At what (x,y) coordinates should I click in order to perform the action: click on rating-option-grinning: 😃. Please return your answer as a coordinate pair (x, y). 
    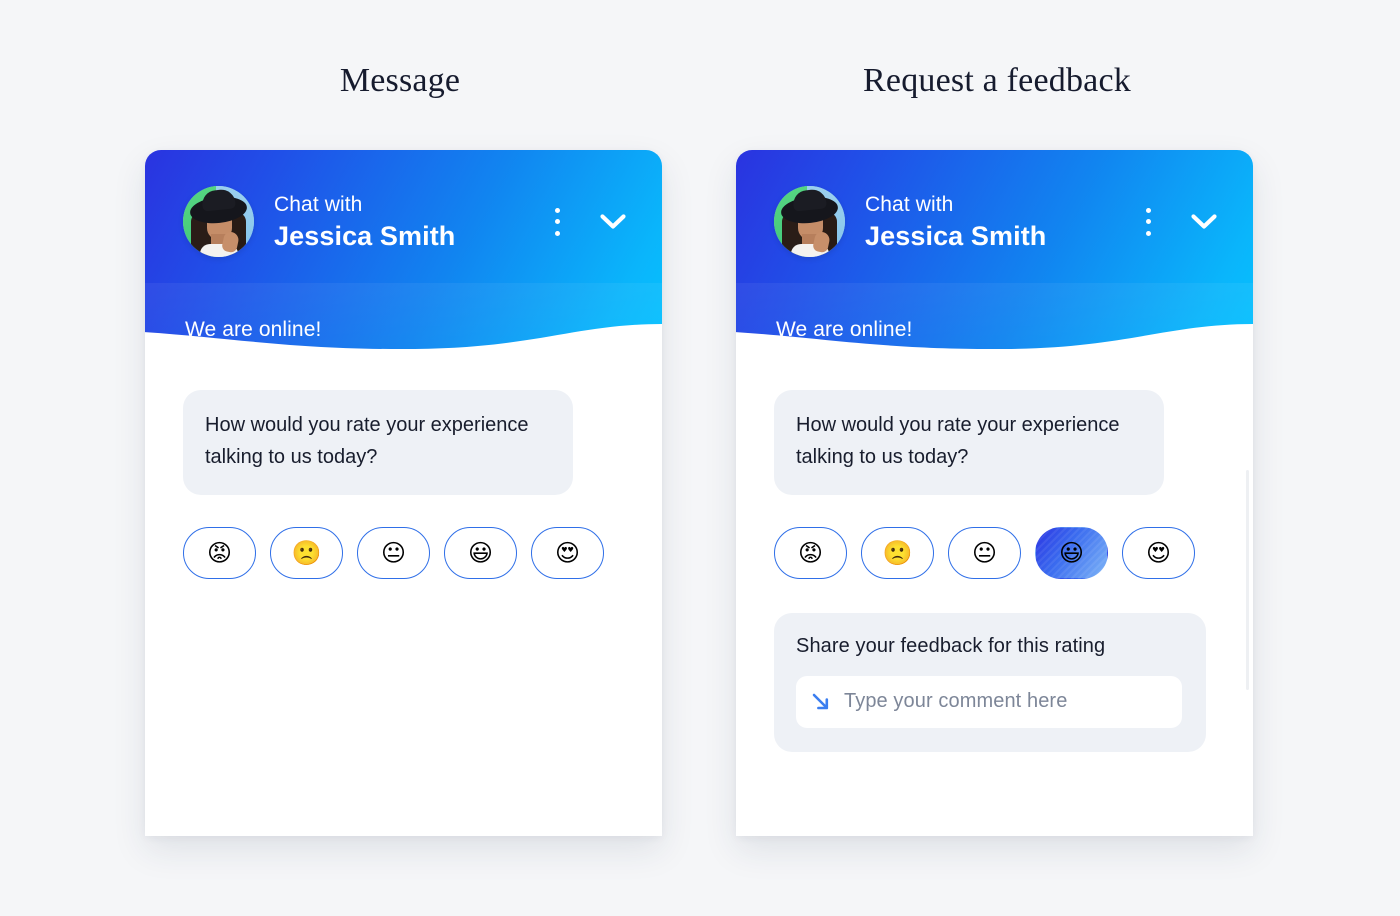
    Looking at the image, I should click on (480, 552).